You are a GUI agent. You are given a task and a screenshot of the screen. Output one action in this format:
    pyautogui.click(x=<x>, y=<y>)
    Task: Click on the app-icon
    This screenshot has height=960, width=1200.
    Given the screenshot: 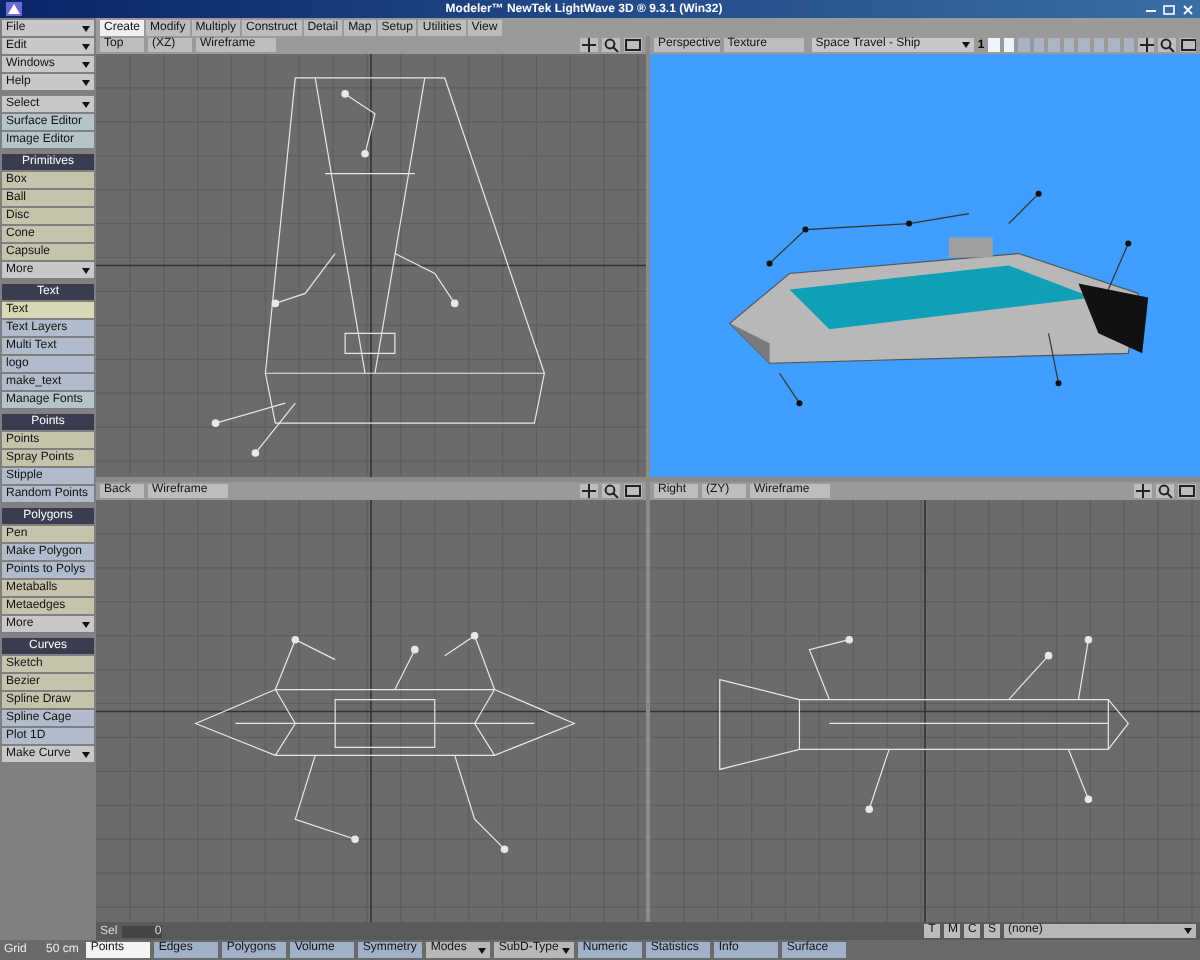 What is the action you would take?
    pyautogui.click(x=14, y=9)
    